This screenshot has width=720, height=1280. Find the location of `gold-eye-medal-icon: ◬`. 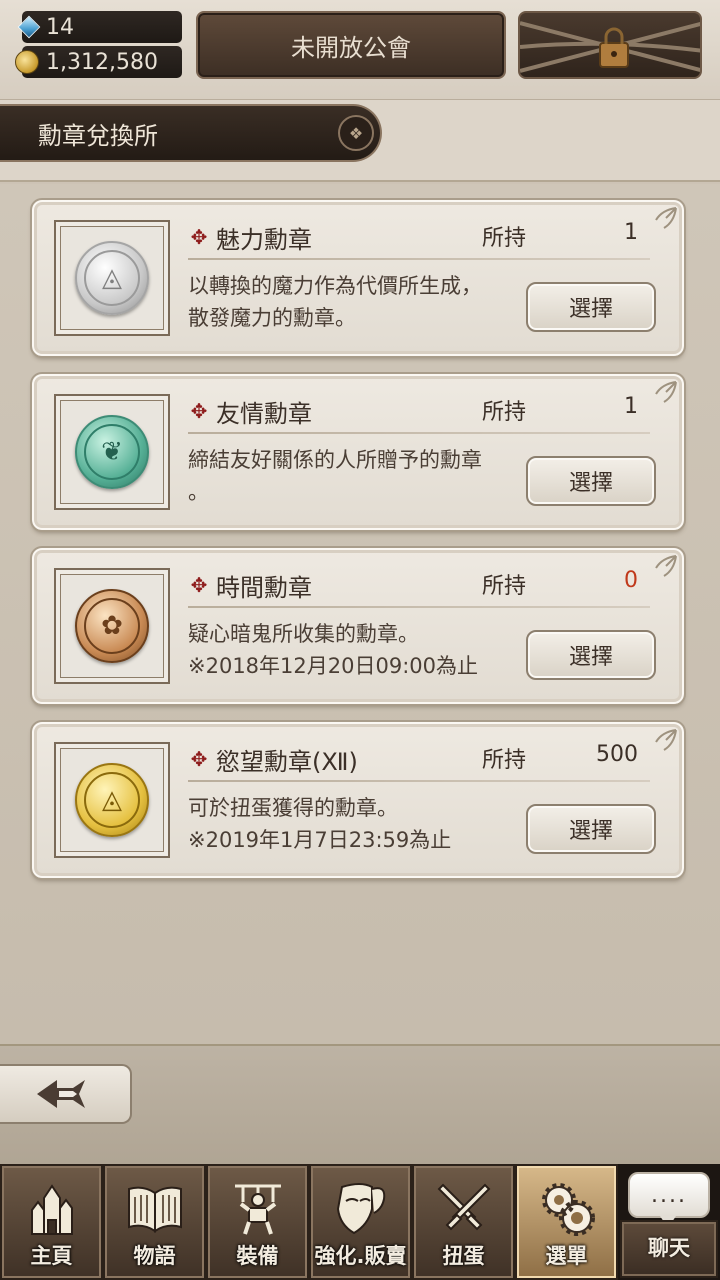

gold-eye-medal-icon: ◬ is located at coordinates (112, 800).